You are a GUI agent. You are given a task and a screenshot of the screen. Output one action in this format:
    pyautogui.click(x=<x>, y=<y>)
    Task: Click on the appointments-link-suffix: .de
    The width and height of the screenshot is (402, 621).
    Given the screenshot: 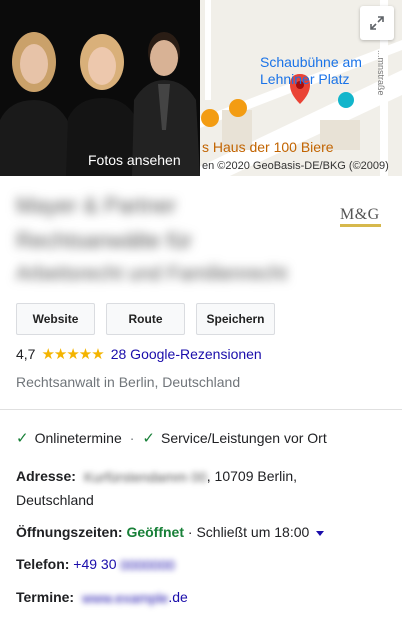 What is the action you would take?
    pyautogui.click(x=177, y=597)
    